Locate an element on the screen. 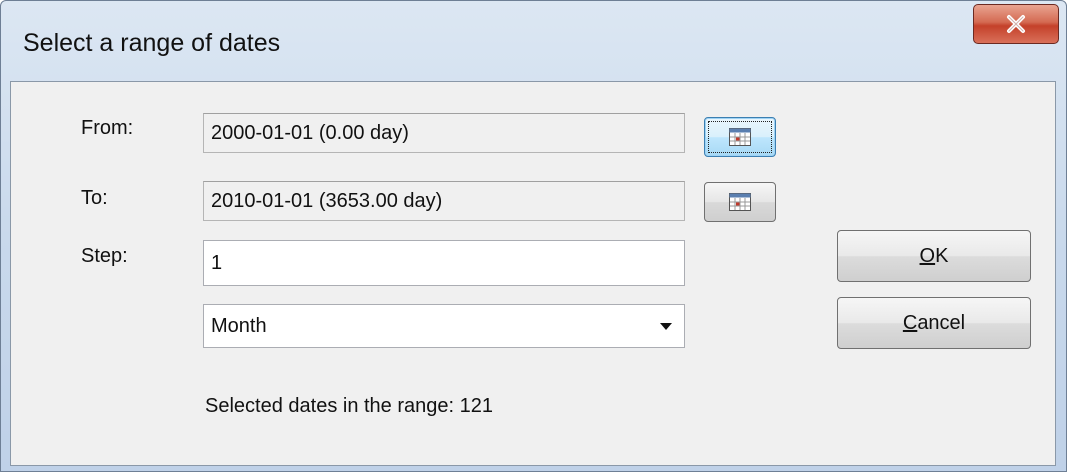  close-button is located at coordinates (1016, 24).